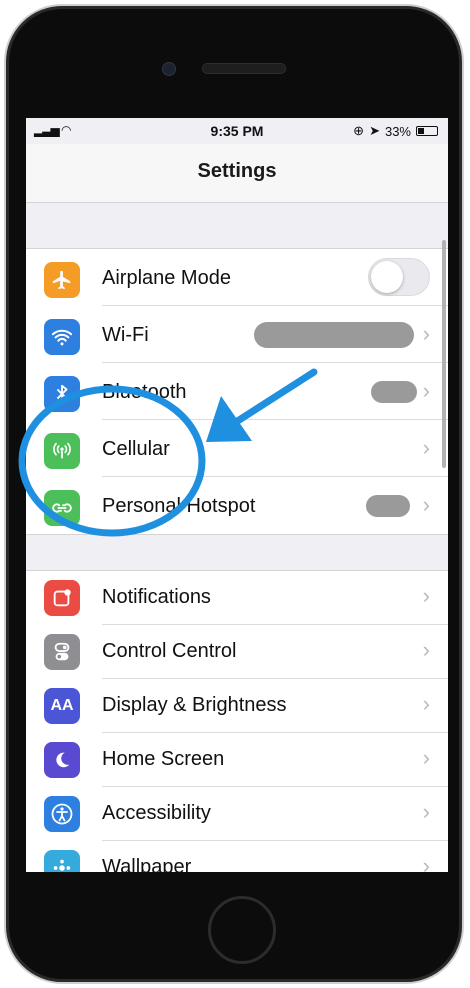  I want to click on status-bar: ▂▃▅ ◠ 9:35 PM ⊕ ➤ 33%, so click(237, 131).